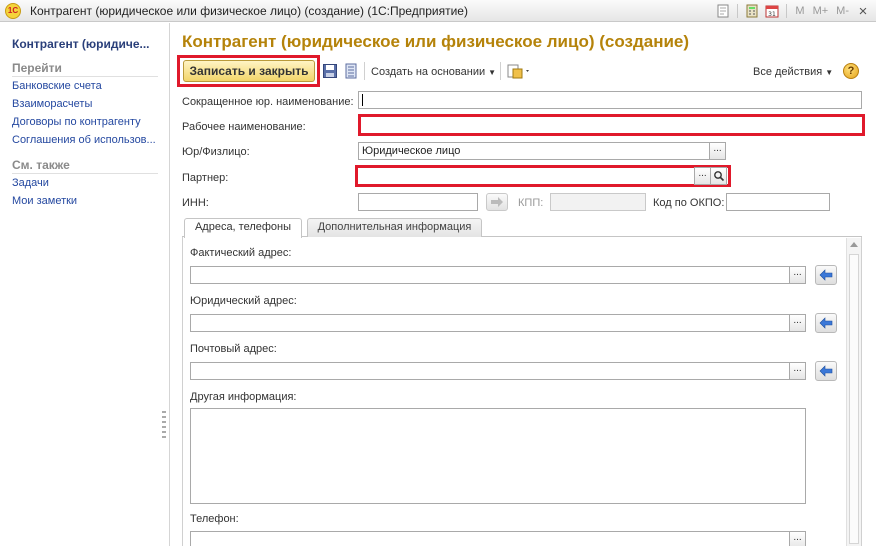 This screenshot has width=876, height=546. What do you see at coordinates (268, 102) in the screenshot?
I see `short-name-label: Сокращенное юр. наименование:` at bounding box center [268, 102].